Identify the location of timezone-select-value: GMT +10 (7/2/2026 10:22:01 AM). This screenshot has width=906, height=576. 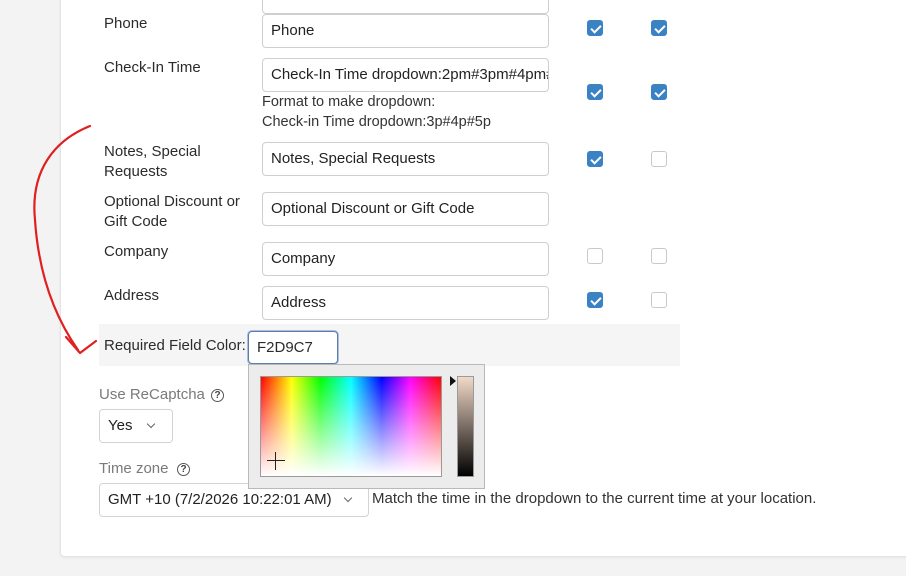
(220, 499).